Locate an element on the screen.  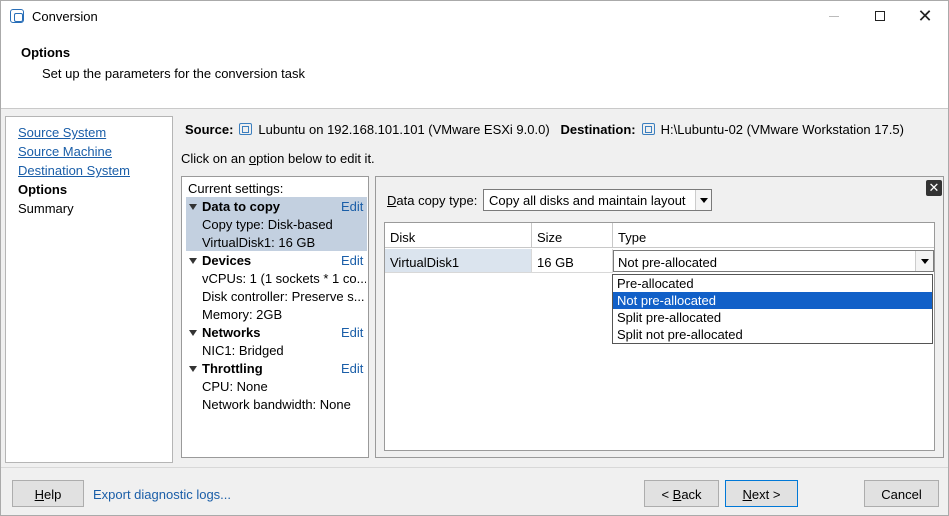
cancel-button: Cancel is located at coordinates (901, 493).